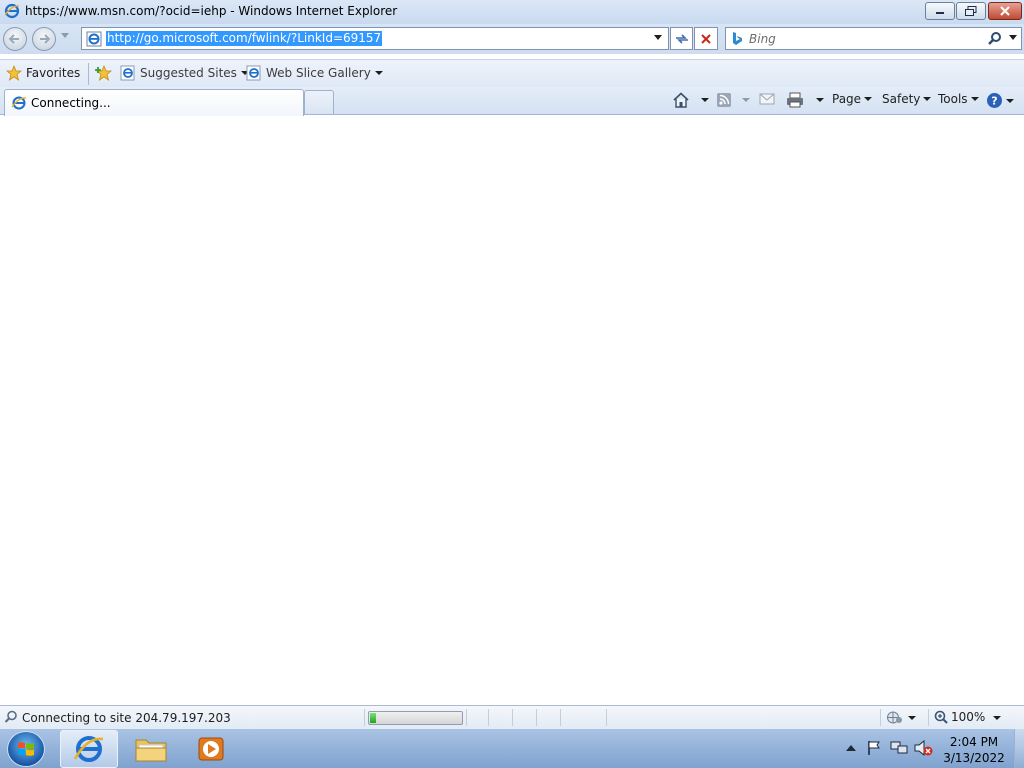  What do you see at coordinates (1019, 748) in the screenshot?
I see `show-desktop-button` at bounding box center [1019, 748].